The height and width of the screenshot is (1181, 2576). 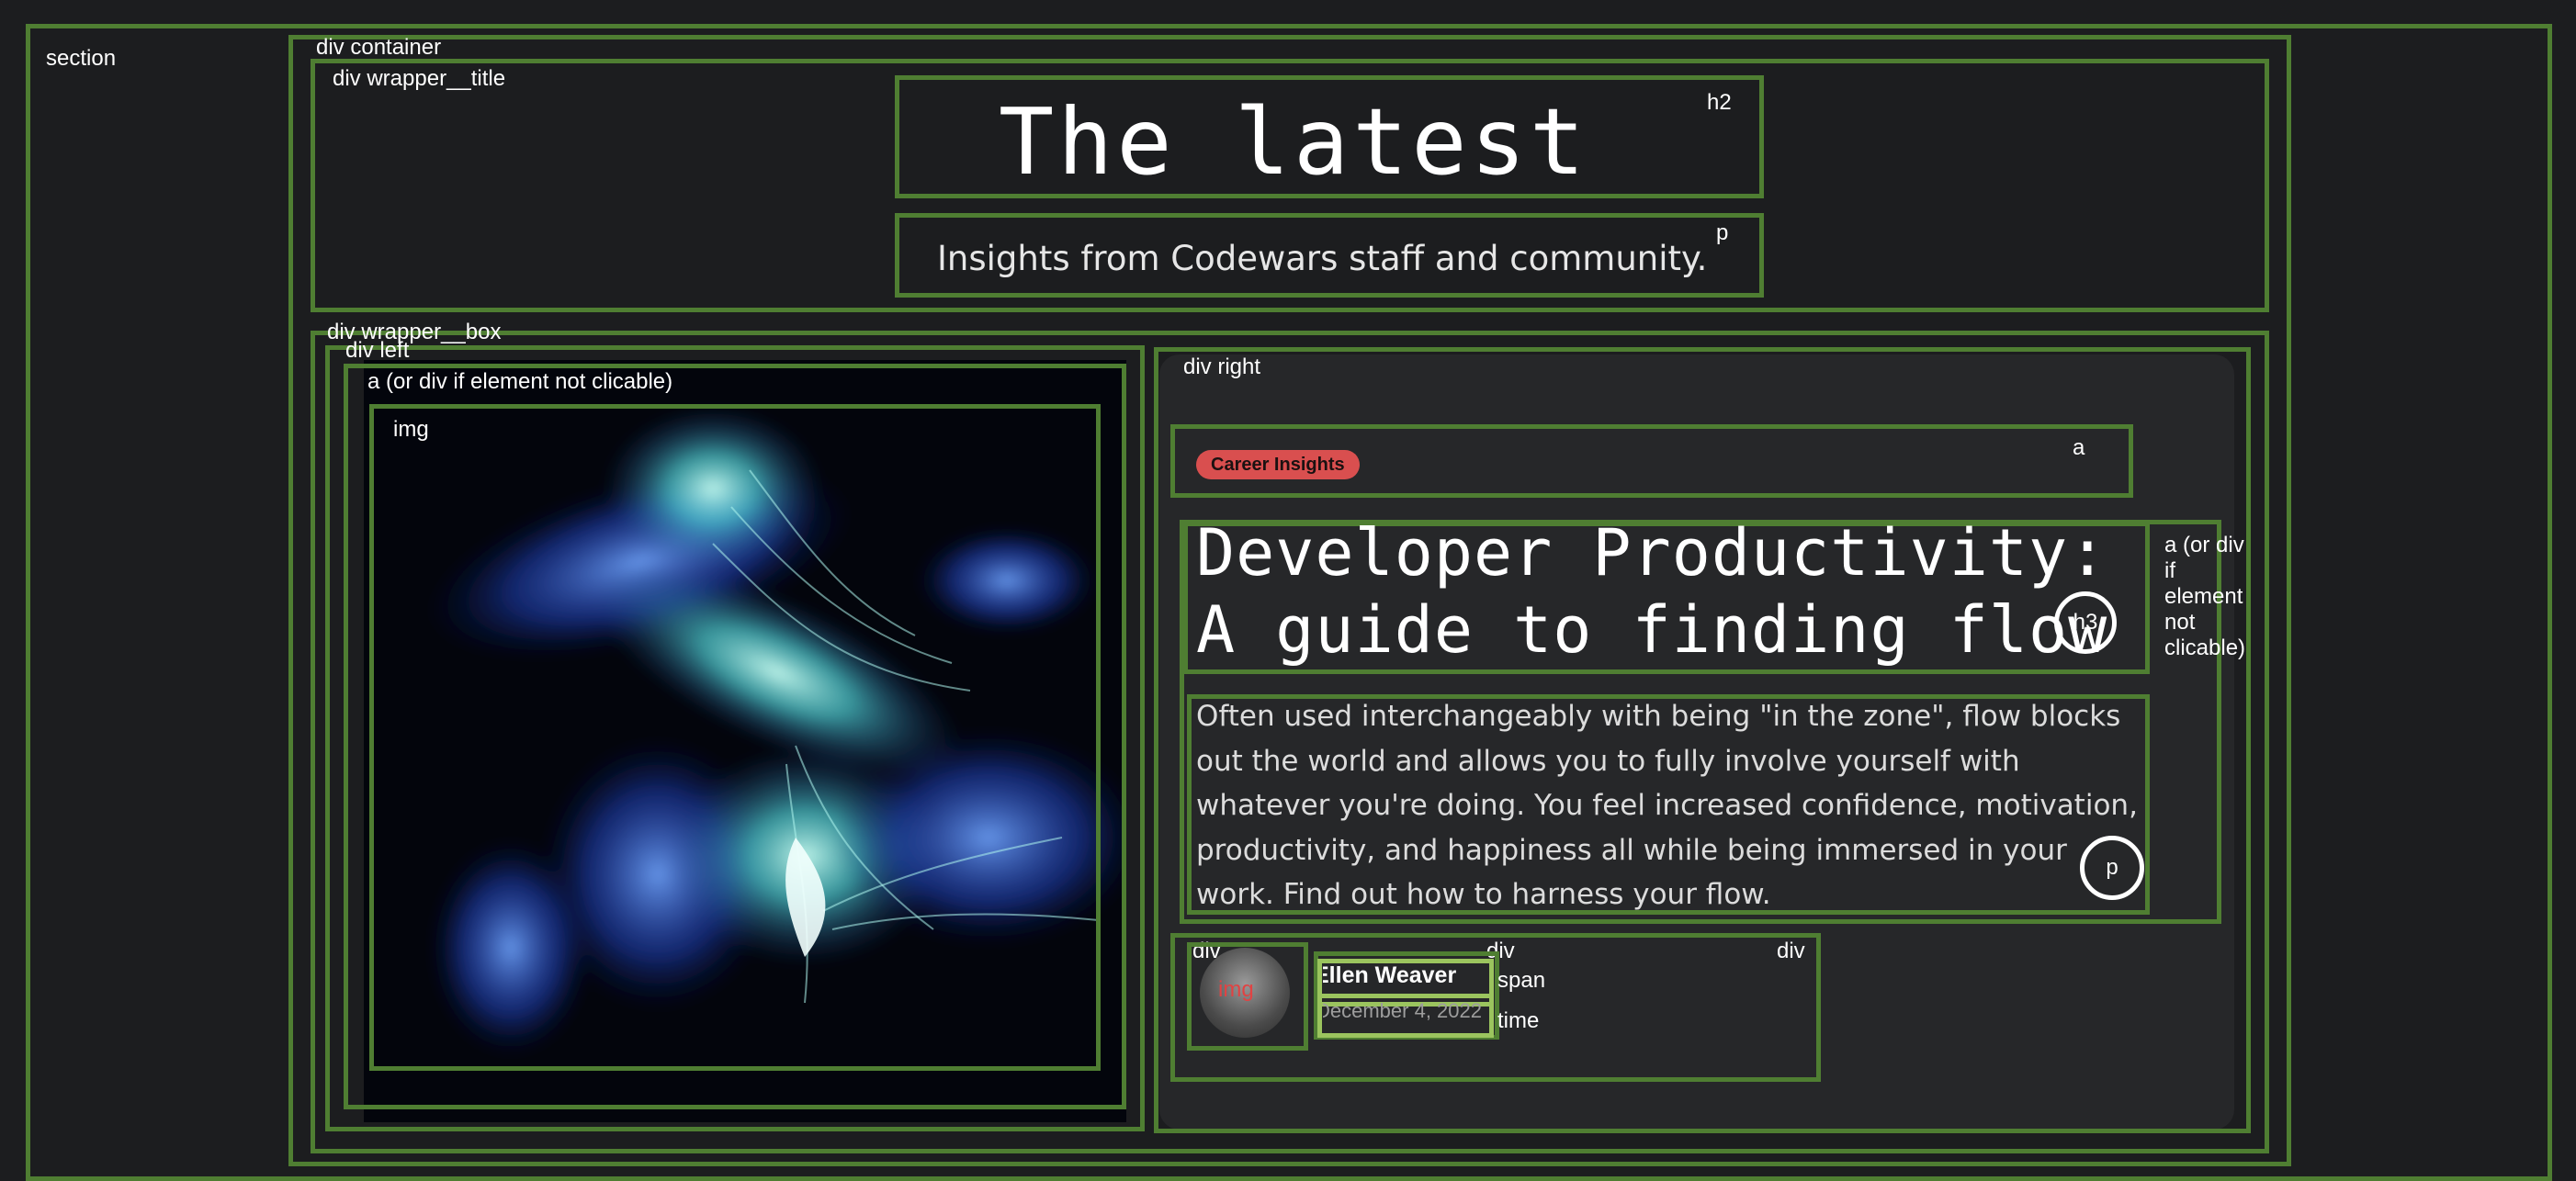 What do you see at coordinates (1247, 996) in the screenshot?
I see `avatar-outline` at bounding box center [1247, 996].